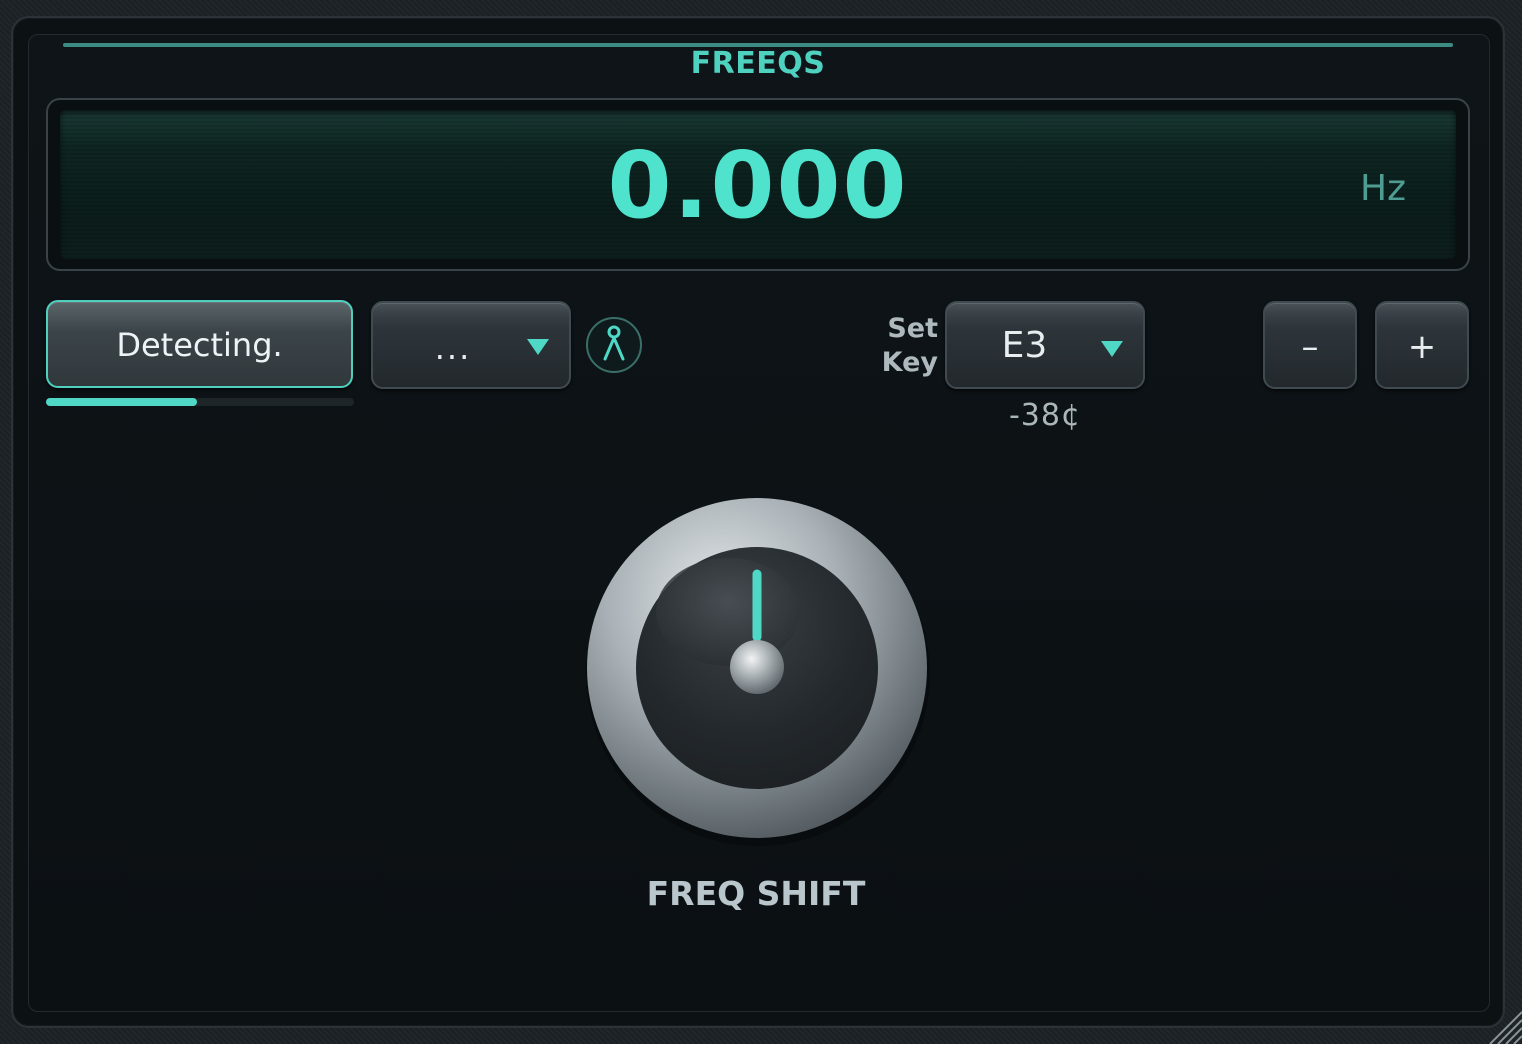  Describe the element at coordinates (756, 893) in the screenshot. I see `freq-shift-label: FREQ SHIFT` at that location.